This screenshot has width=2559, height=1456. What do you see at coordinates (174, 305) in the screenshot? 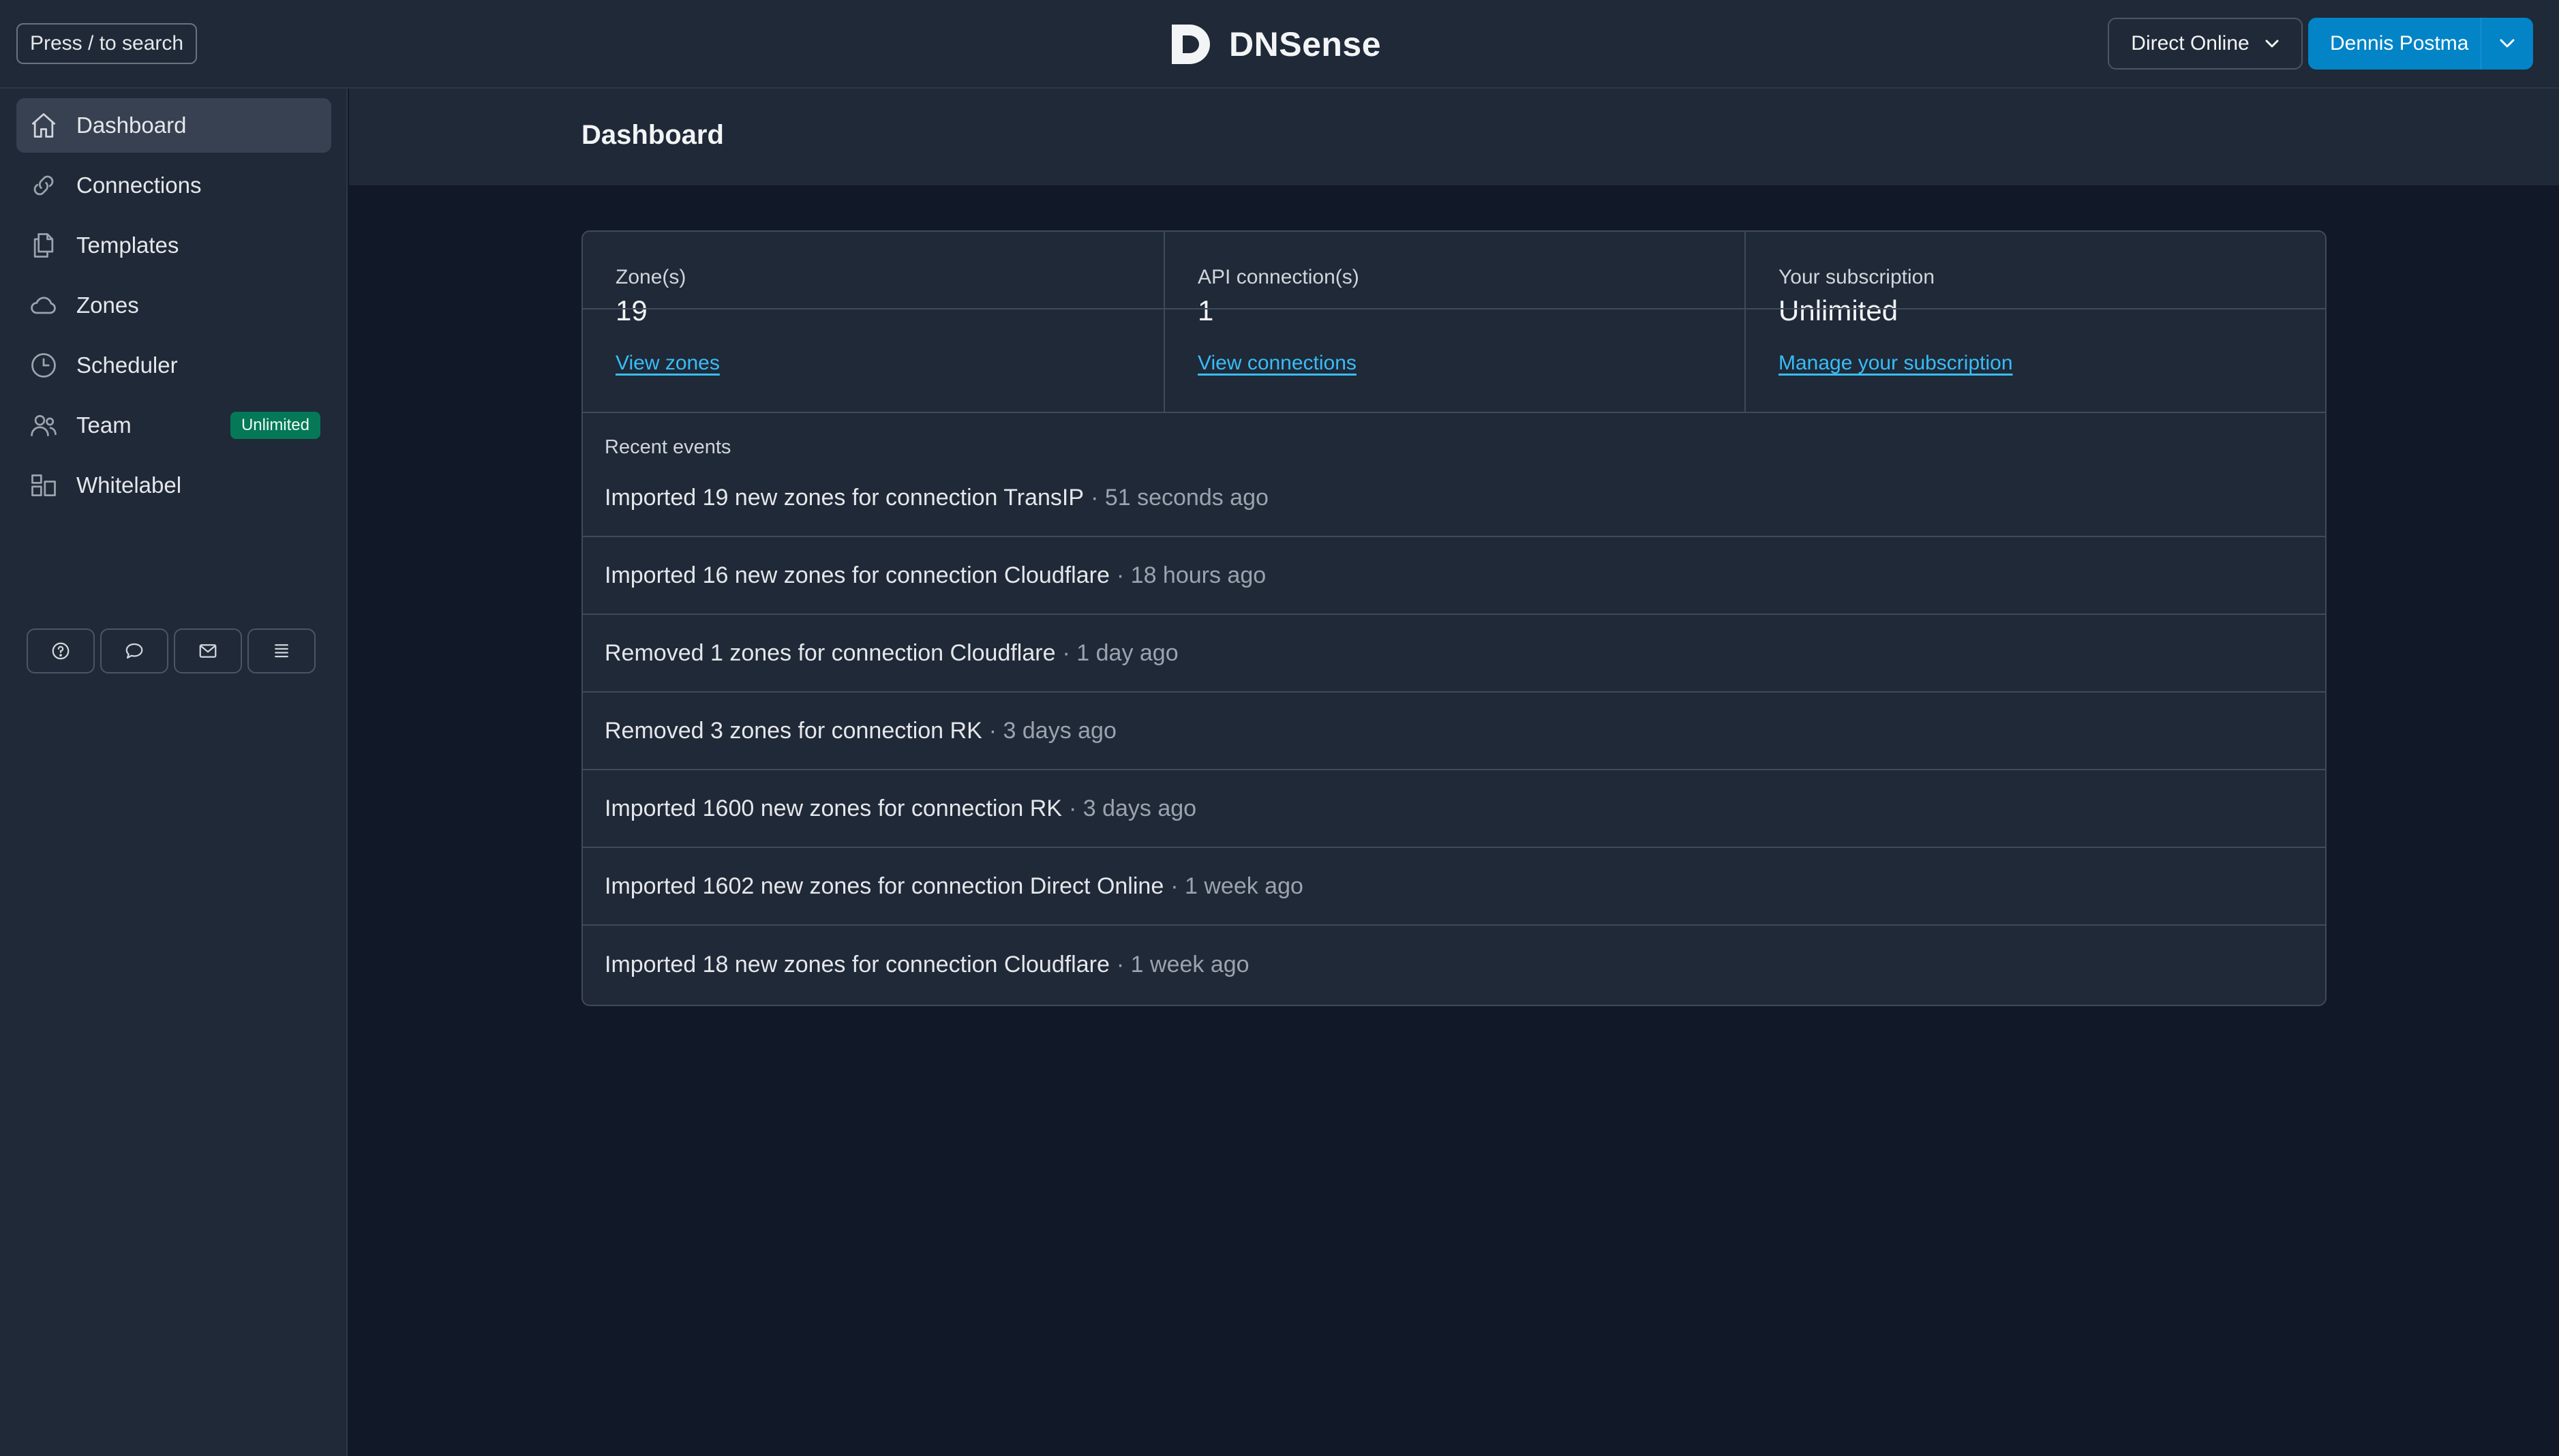
I see `sidebar-item-zones: Zones` at bounding box center [174, 305].